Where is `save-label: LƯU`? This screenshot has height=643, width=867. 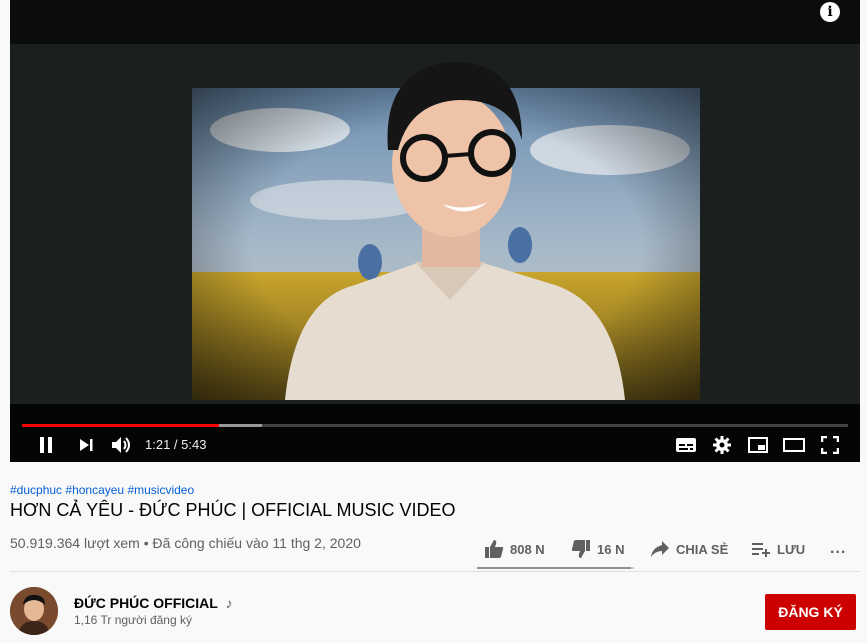
save-label: LƯU is located at coordinates (791, 549).